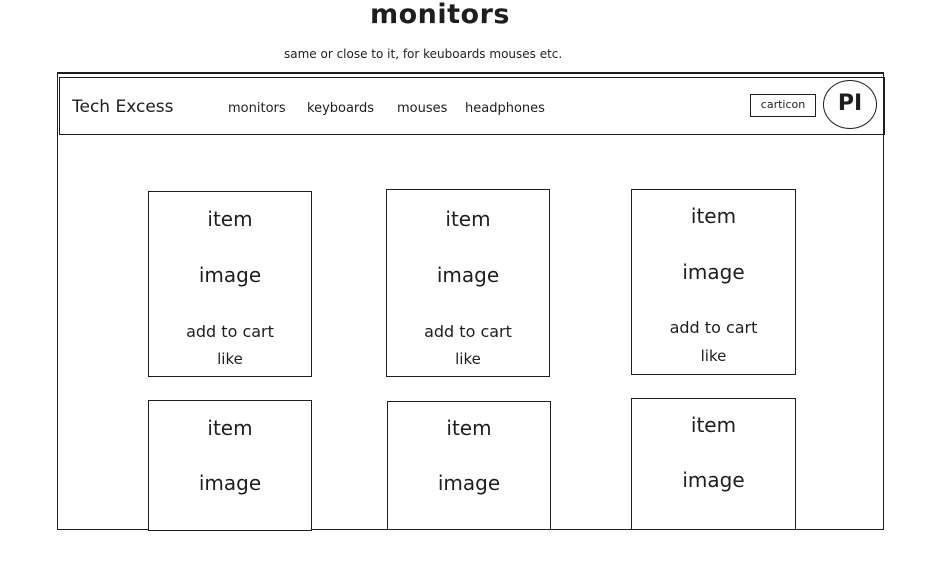 This screenshot has height=568, width=947. I want to click on profile-avatar: PI, so click(850, 104).